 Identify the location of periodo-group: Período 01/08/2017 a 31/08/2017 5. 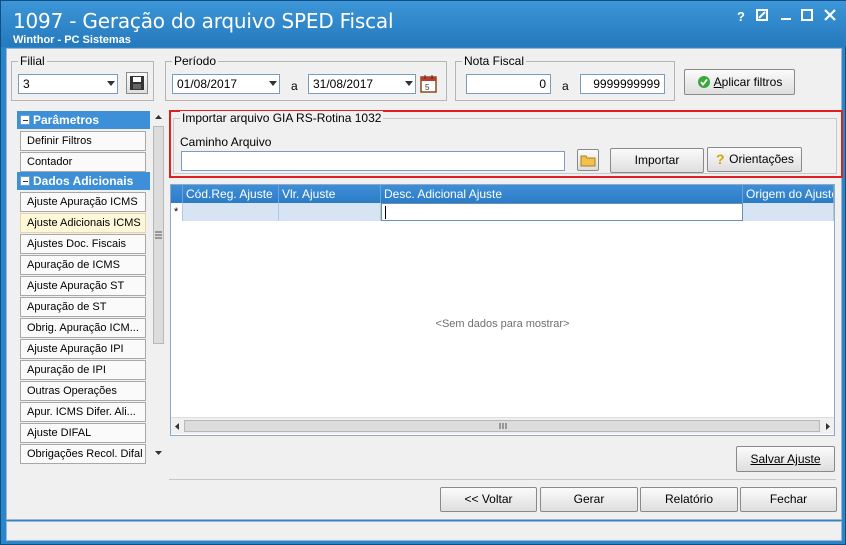
(306, 77).